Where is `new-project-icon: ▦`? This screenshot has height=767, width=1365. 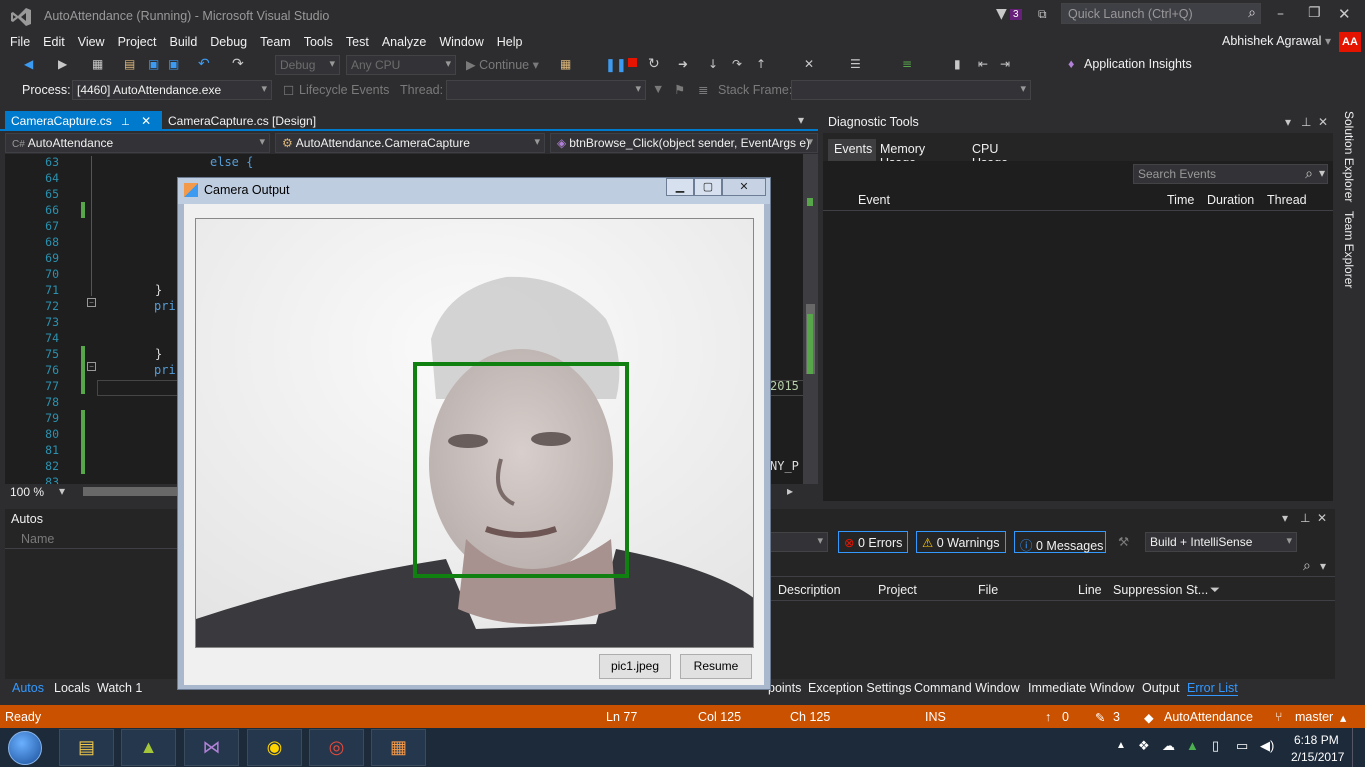 new-project-icon: ▦ is located at coordinates (97, 64).